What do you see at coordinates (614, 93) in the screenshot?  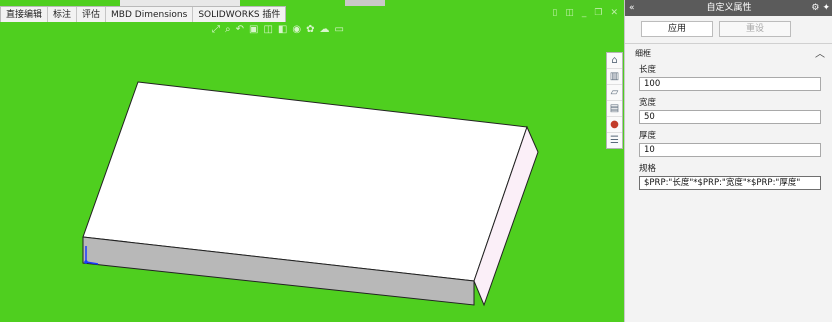 I see `file-explorer-icon: ▱` at bounding box center [614, 93].